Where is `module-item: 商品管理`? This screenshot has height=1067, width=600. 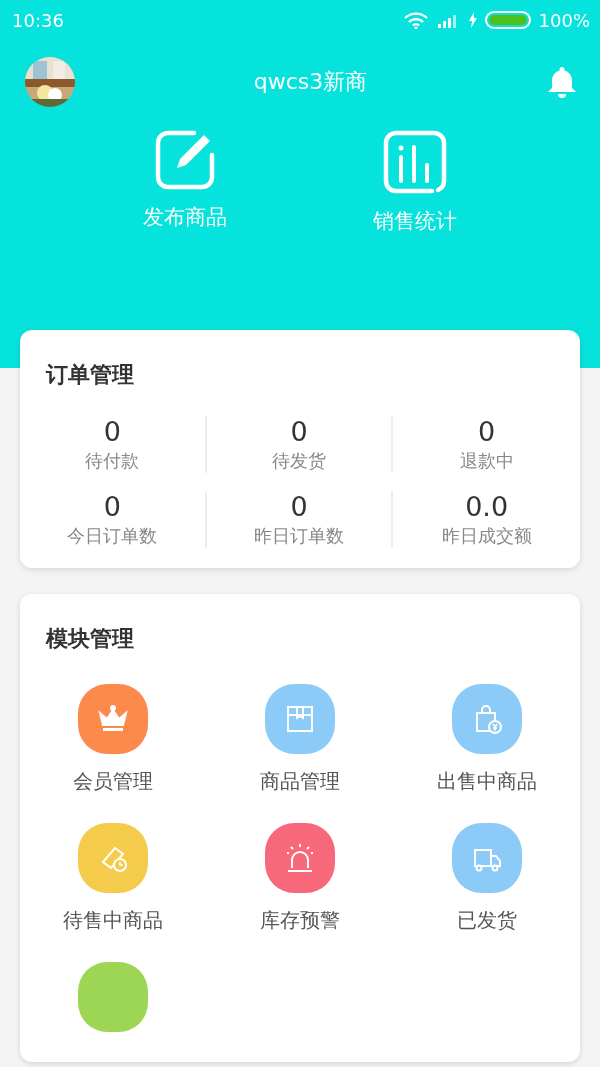 module-item: 商品管理 is located at coordinates (300, 739).